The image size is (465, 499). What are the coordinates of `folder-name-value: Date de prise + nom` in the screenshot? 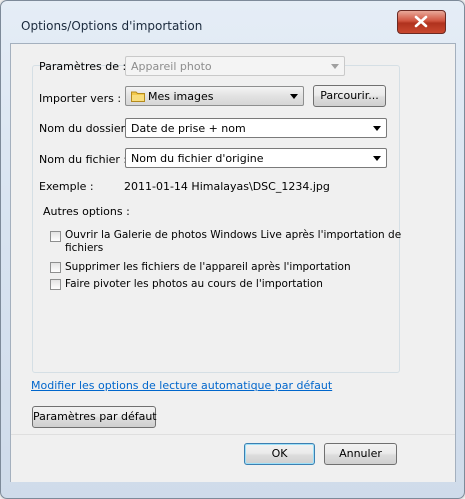 It's located at (188, 128).